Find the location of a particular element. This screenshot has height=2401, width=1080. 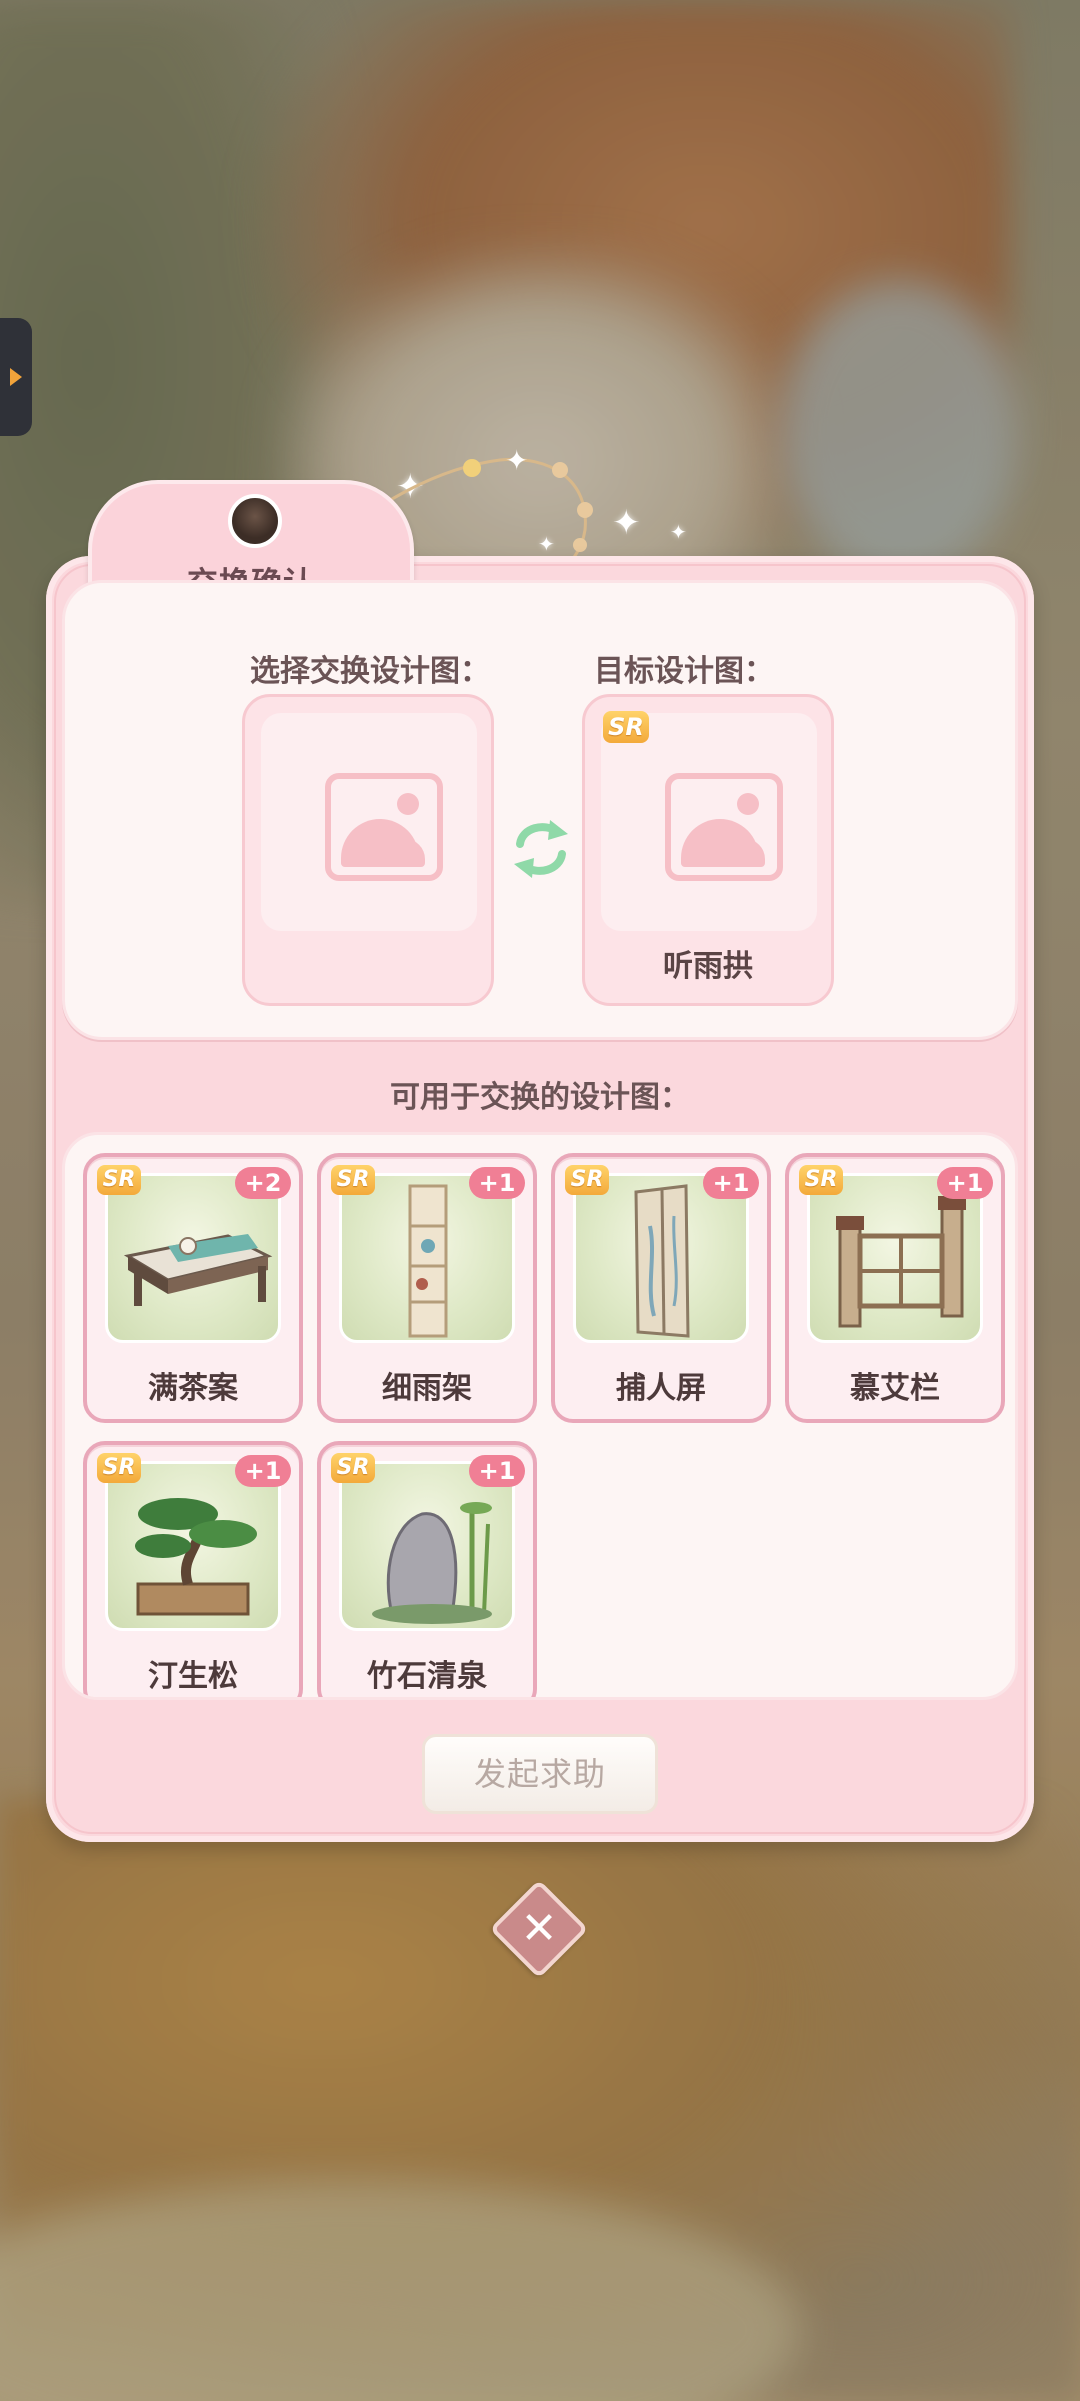

target-label: 目标设计图： is located at coordinates (684, 671).